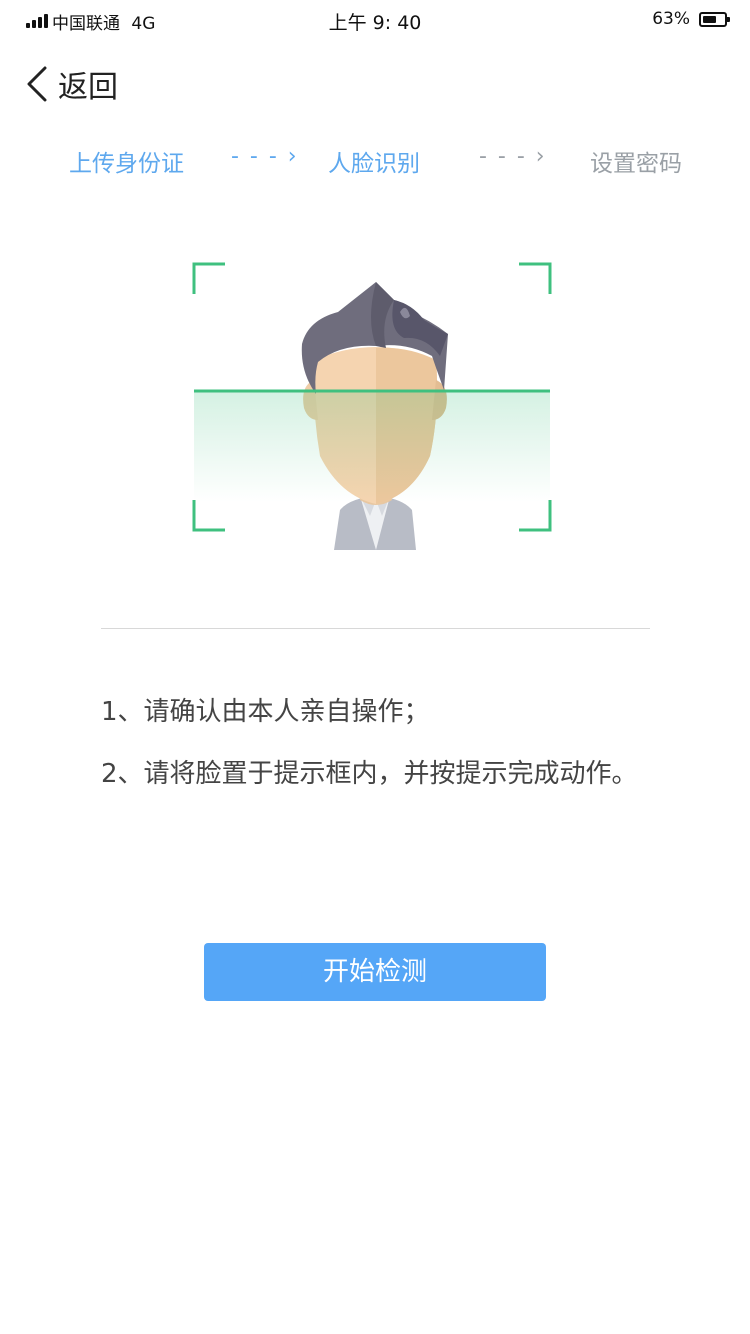 This screenshot has height=1334, width=750. I want to click on instruction-item: 1、请确认由本人亲自操作；, so click(265, 712).